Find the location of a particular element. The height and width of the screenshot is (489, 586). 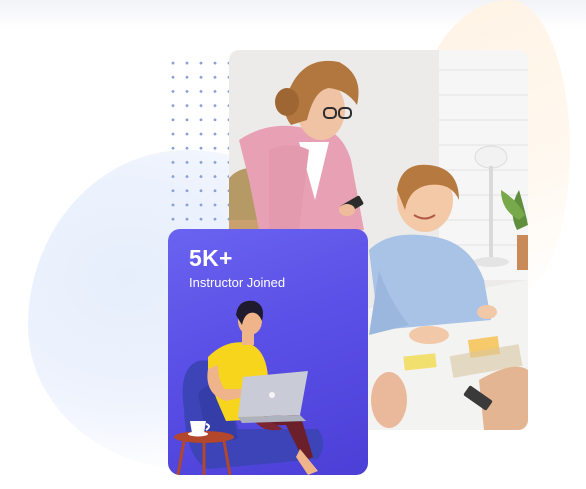

dot-grid-decoration is located at coordinates (201, 140).